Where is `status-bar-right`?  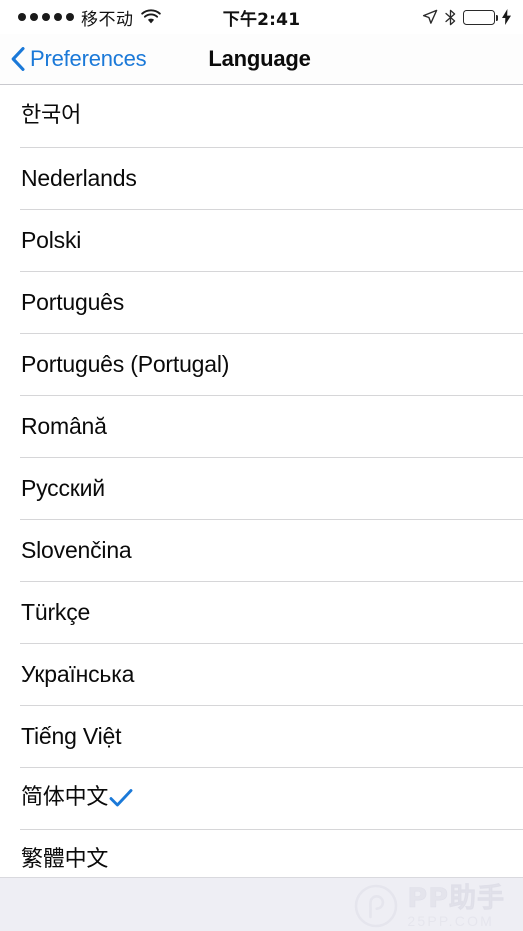
status-bar-right is located at coordinates (466, 17).